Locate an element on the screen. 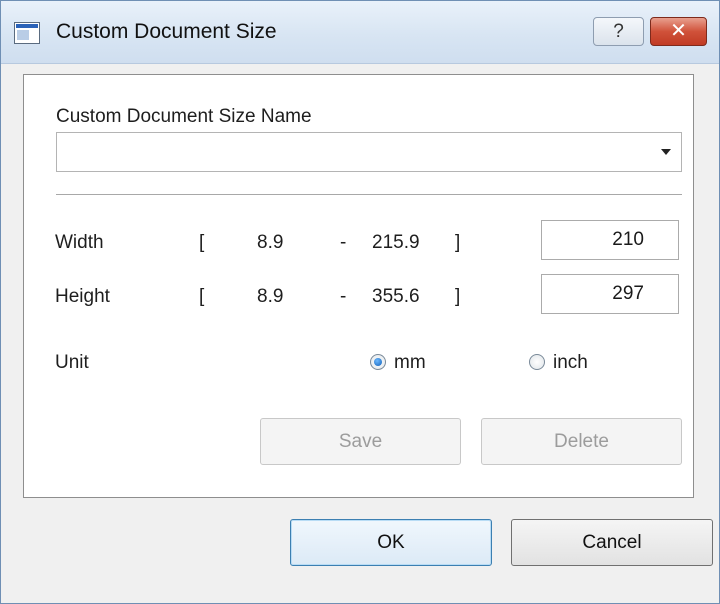 The height and width of the screenshot is (604, 720). height-range-bracket-open: [ is located at coordinates (202, 296).